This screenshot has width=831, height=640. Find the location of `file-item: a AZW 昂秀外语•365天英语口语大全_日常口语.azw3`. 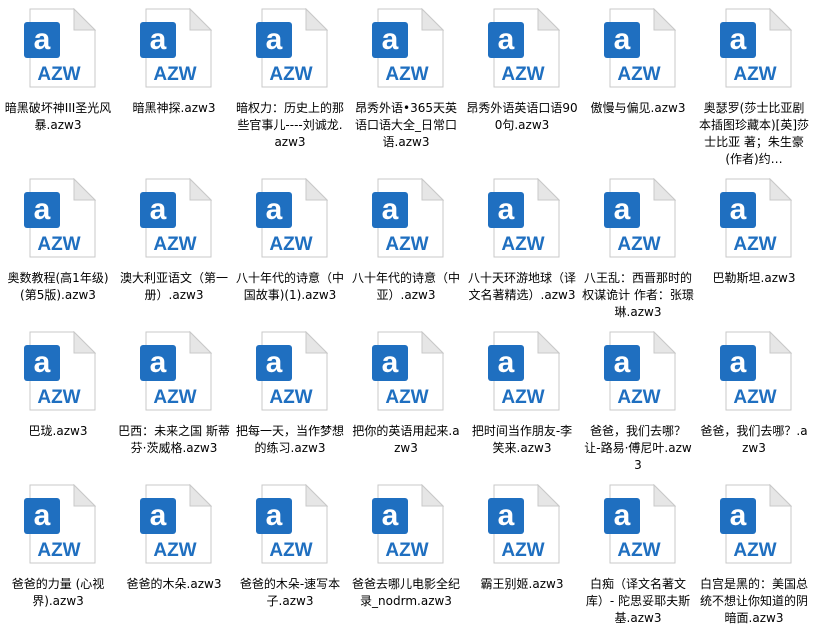

file-item: a AZW 昂秀外语•365天英语口语大全_日常口语.azw3 is located at coordinates (406, 83).